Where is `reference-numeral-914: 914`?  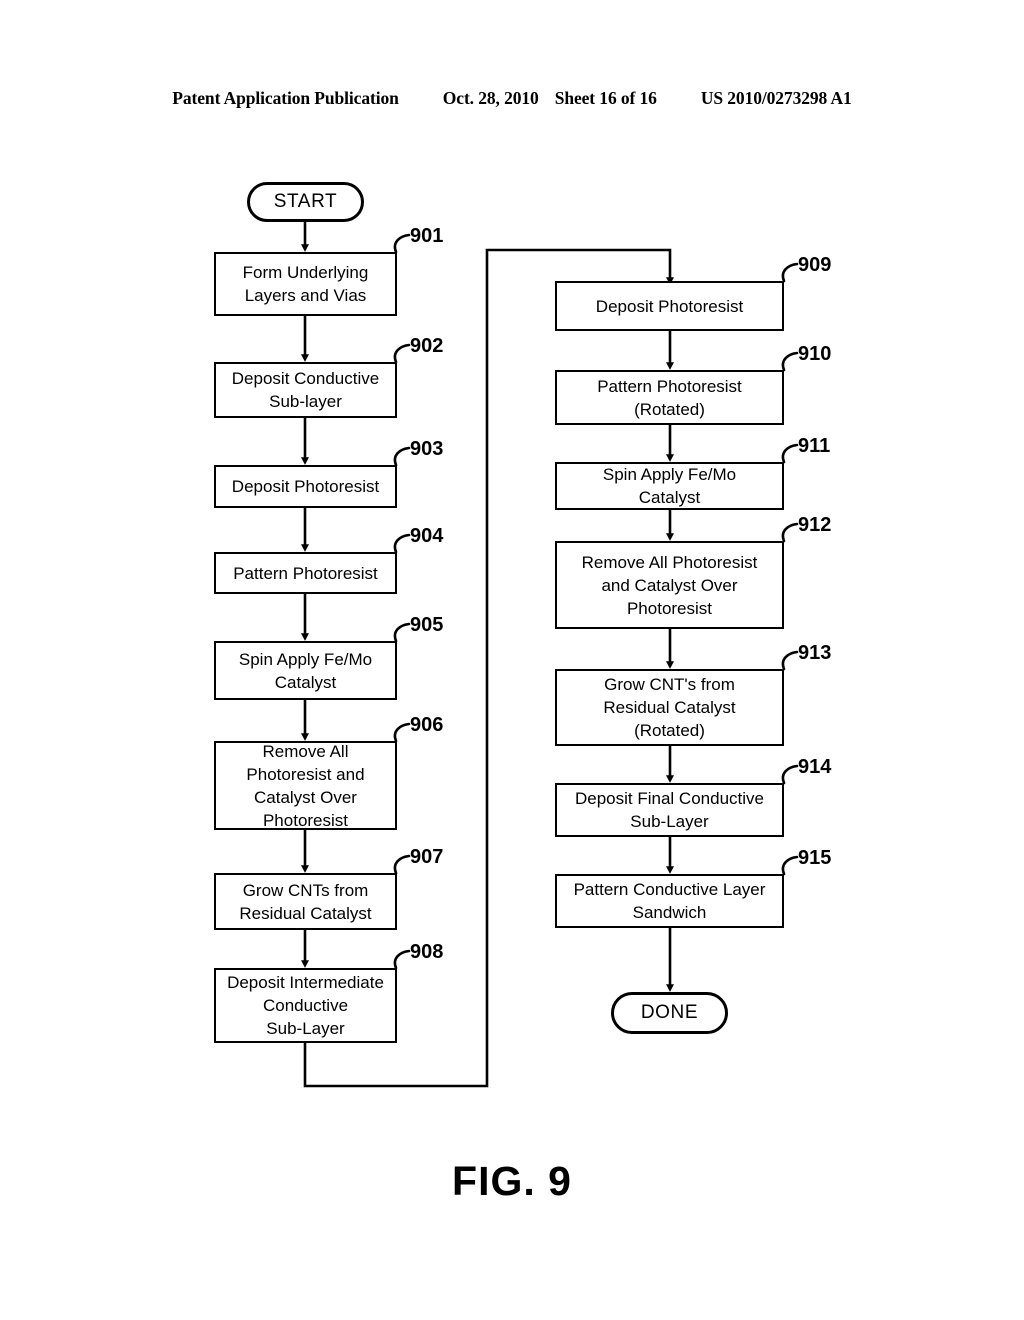
reference-numeral-914: 914 is located at coordinates (815, 767).